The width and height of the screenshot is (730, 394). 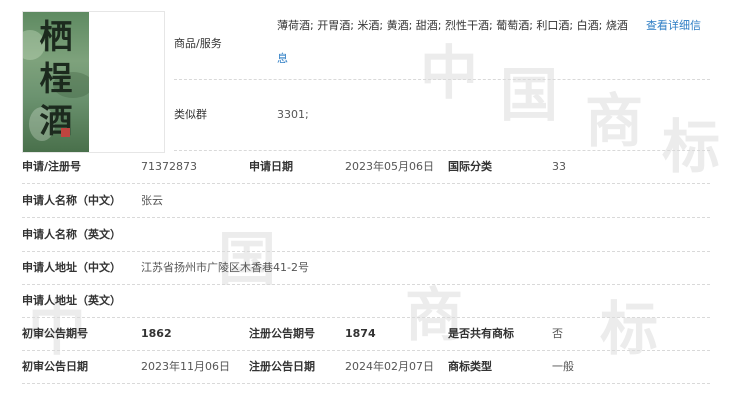 I want to click on watermark-char-2: 国, so click(x=529, y=95).